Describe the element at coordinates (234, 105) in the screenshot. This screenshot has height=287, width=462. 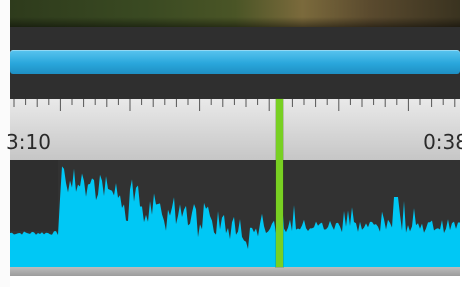
I see `ruler-ticks` at that location.